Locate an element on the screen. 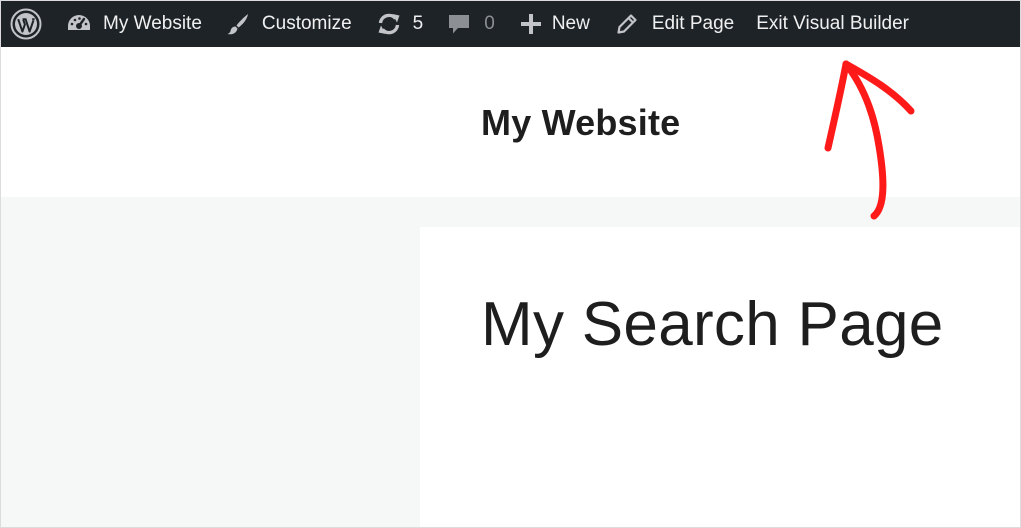  updates-link: 5 is located at coordinates (400, 24).